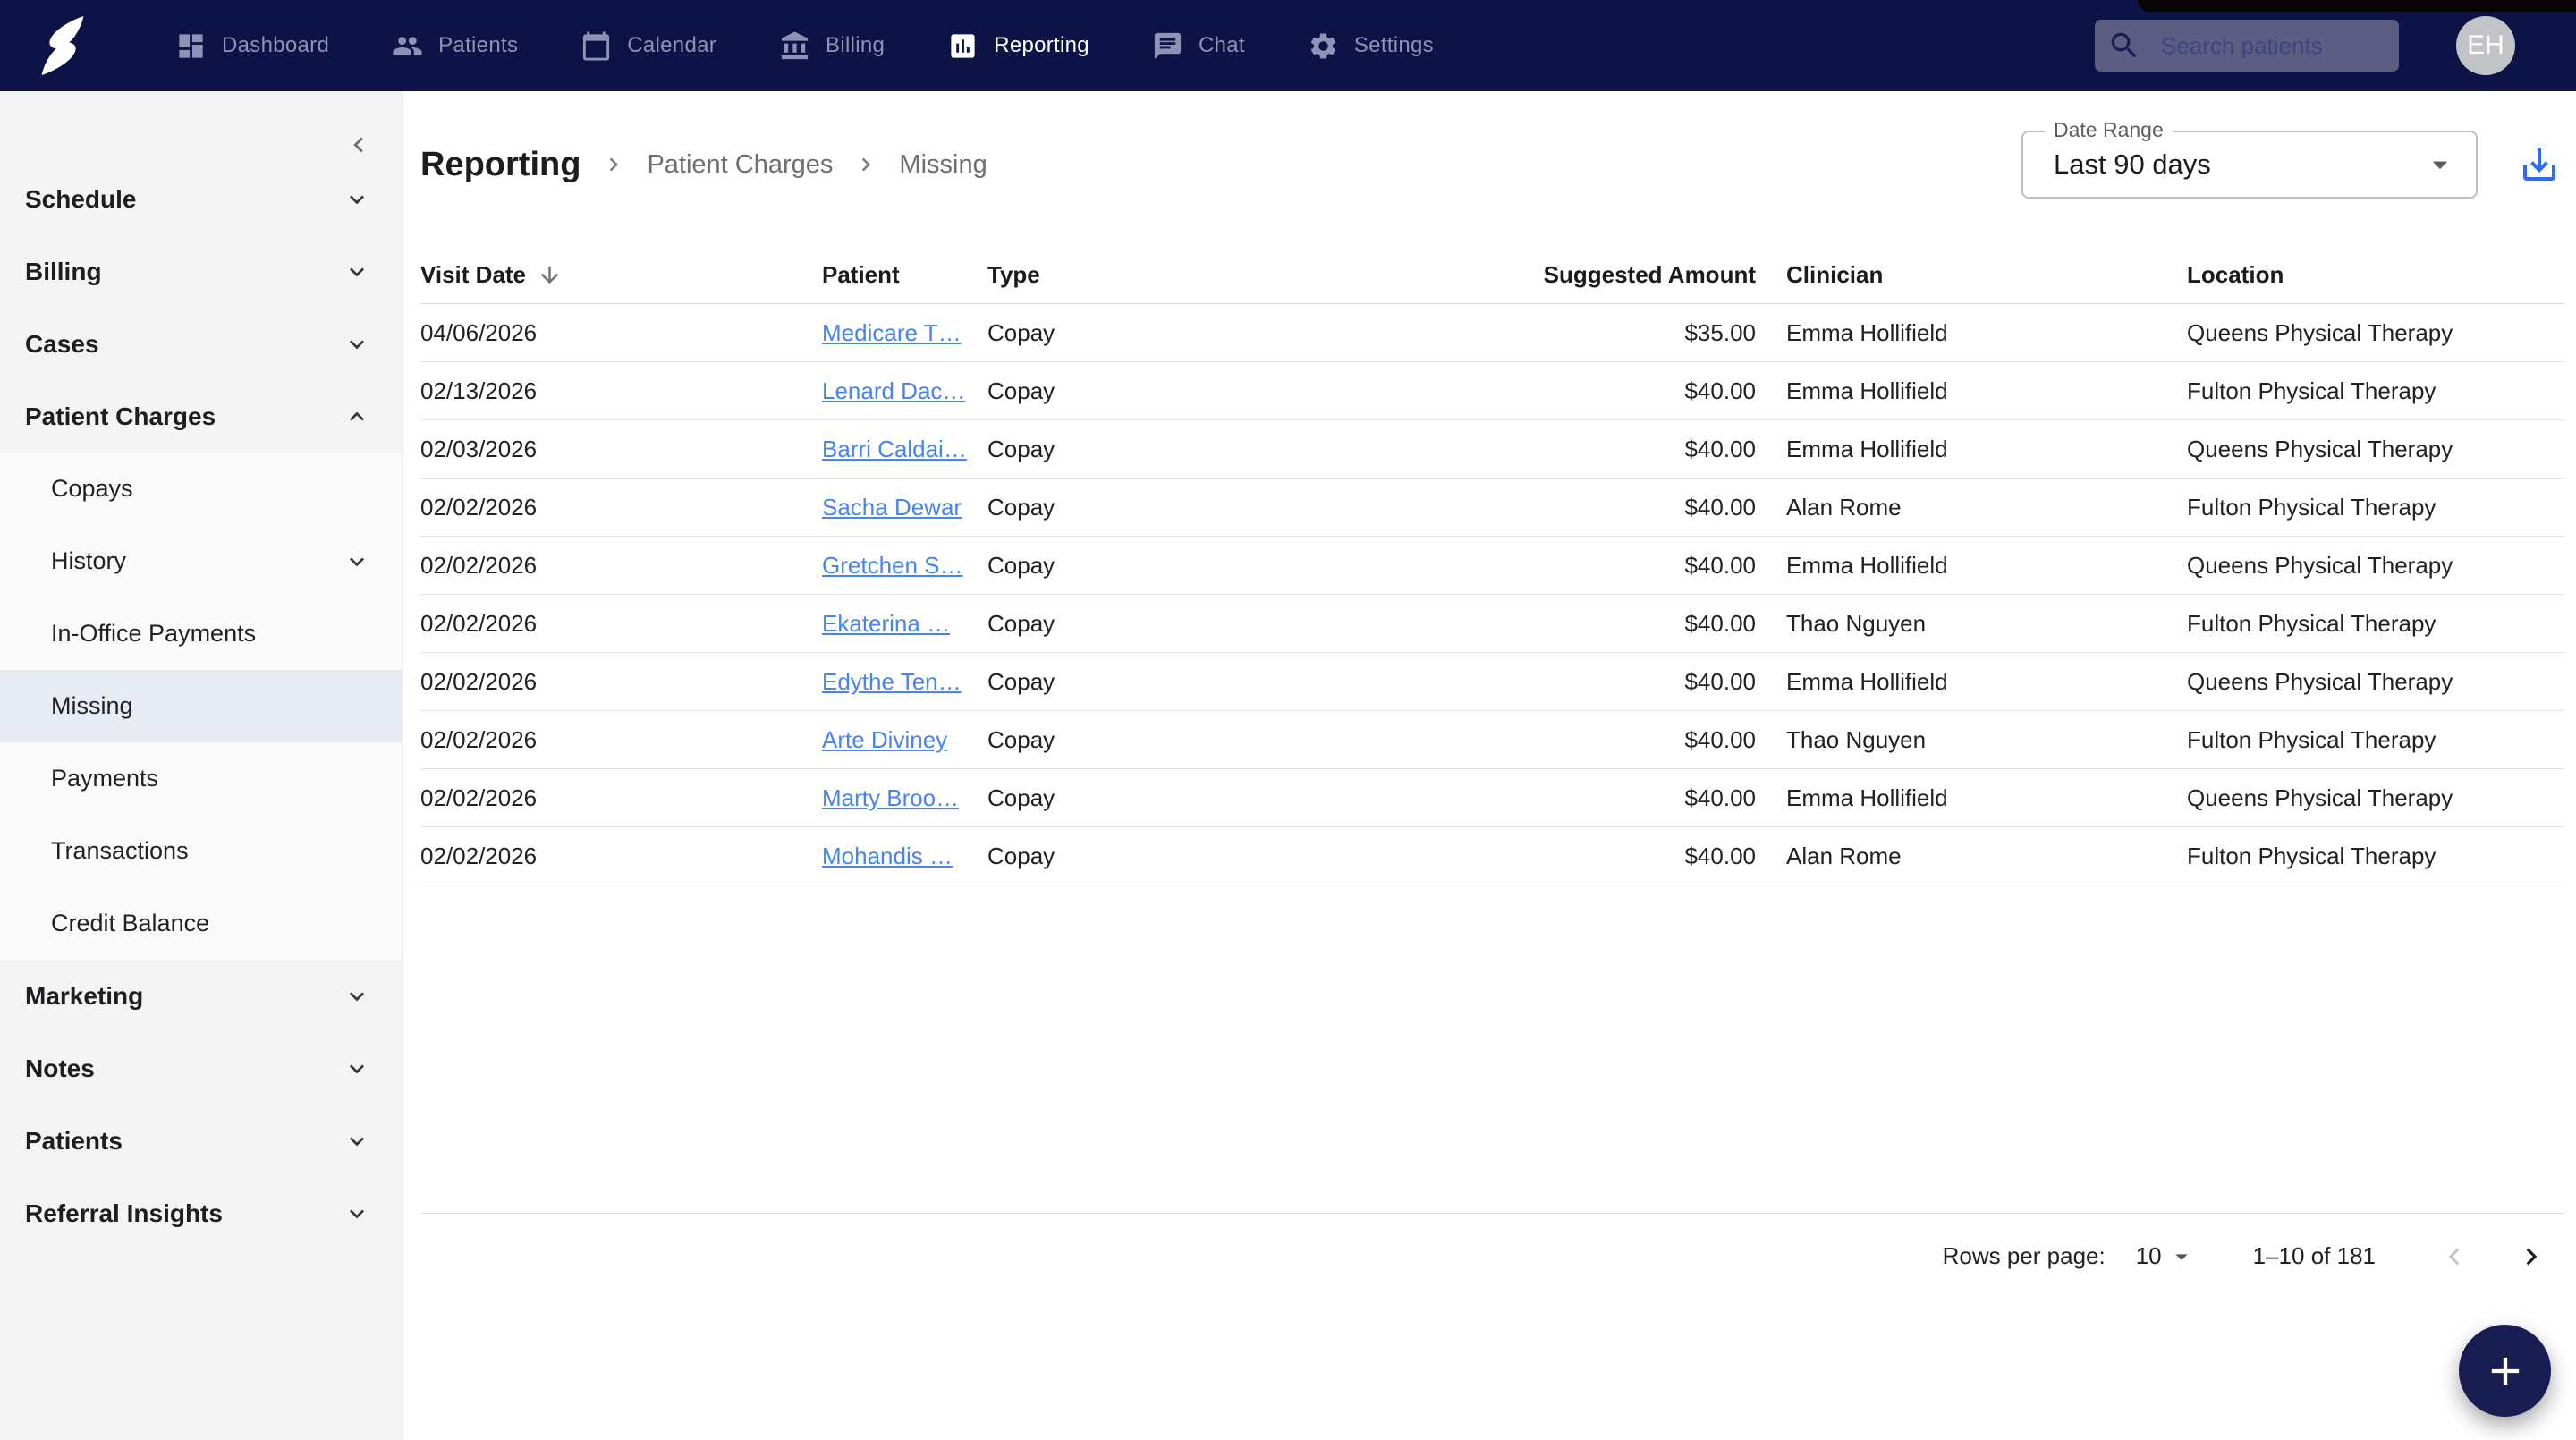 The height and width of the screenshot is (1440, 2576). I want to click on sidebar-item-credit-balance: Credit Balance, so click(201, 924).